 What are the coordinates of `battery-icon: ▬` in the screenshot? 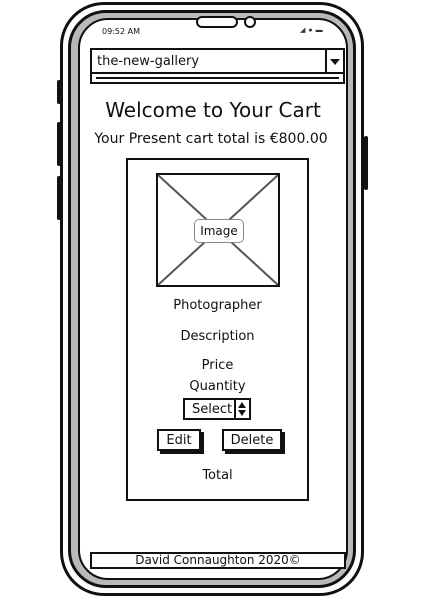 It's located at (320, 30).